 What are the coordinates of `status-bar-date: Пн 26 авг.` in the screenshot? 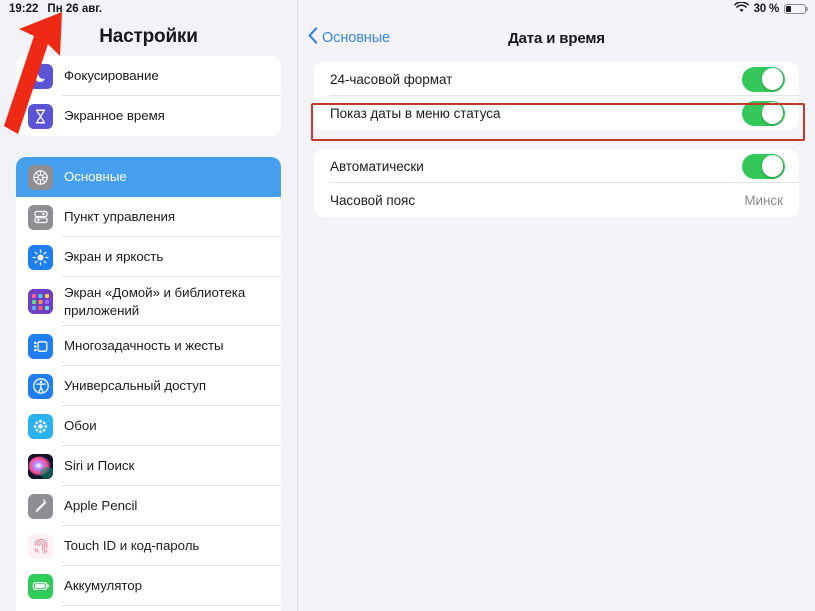 It's located at (75, 9).